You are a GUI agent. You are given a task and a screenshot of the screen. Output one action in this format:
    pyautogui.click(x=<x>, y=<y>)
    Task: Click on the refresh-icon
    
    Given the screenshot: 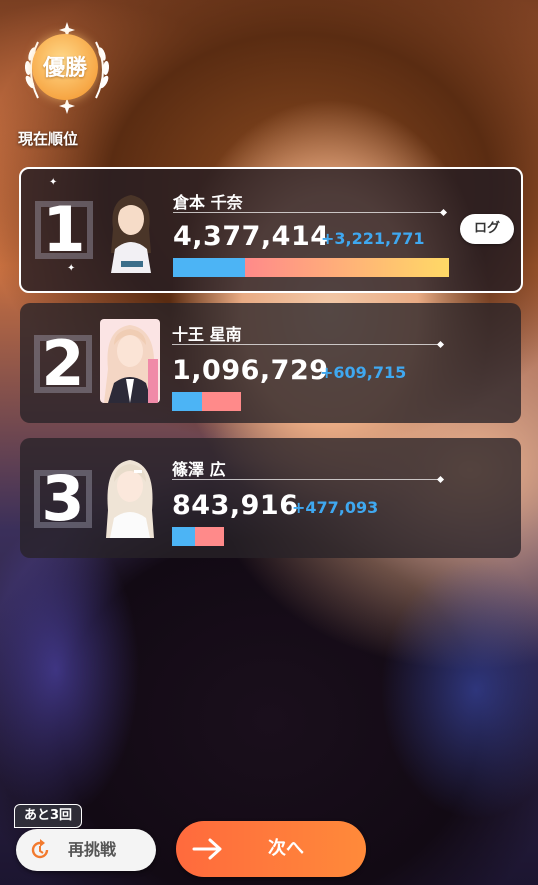 What is the action you would take?
    pyautogui.click(x=40, y=849)
    